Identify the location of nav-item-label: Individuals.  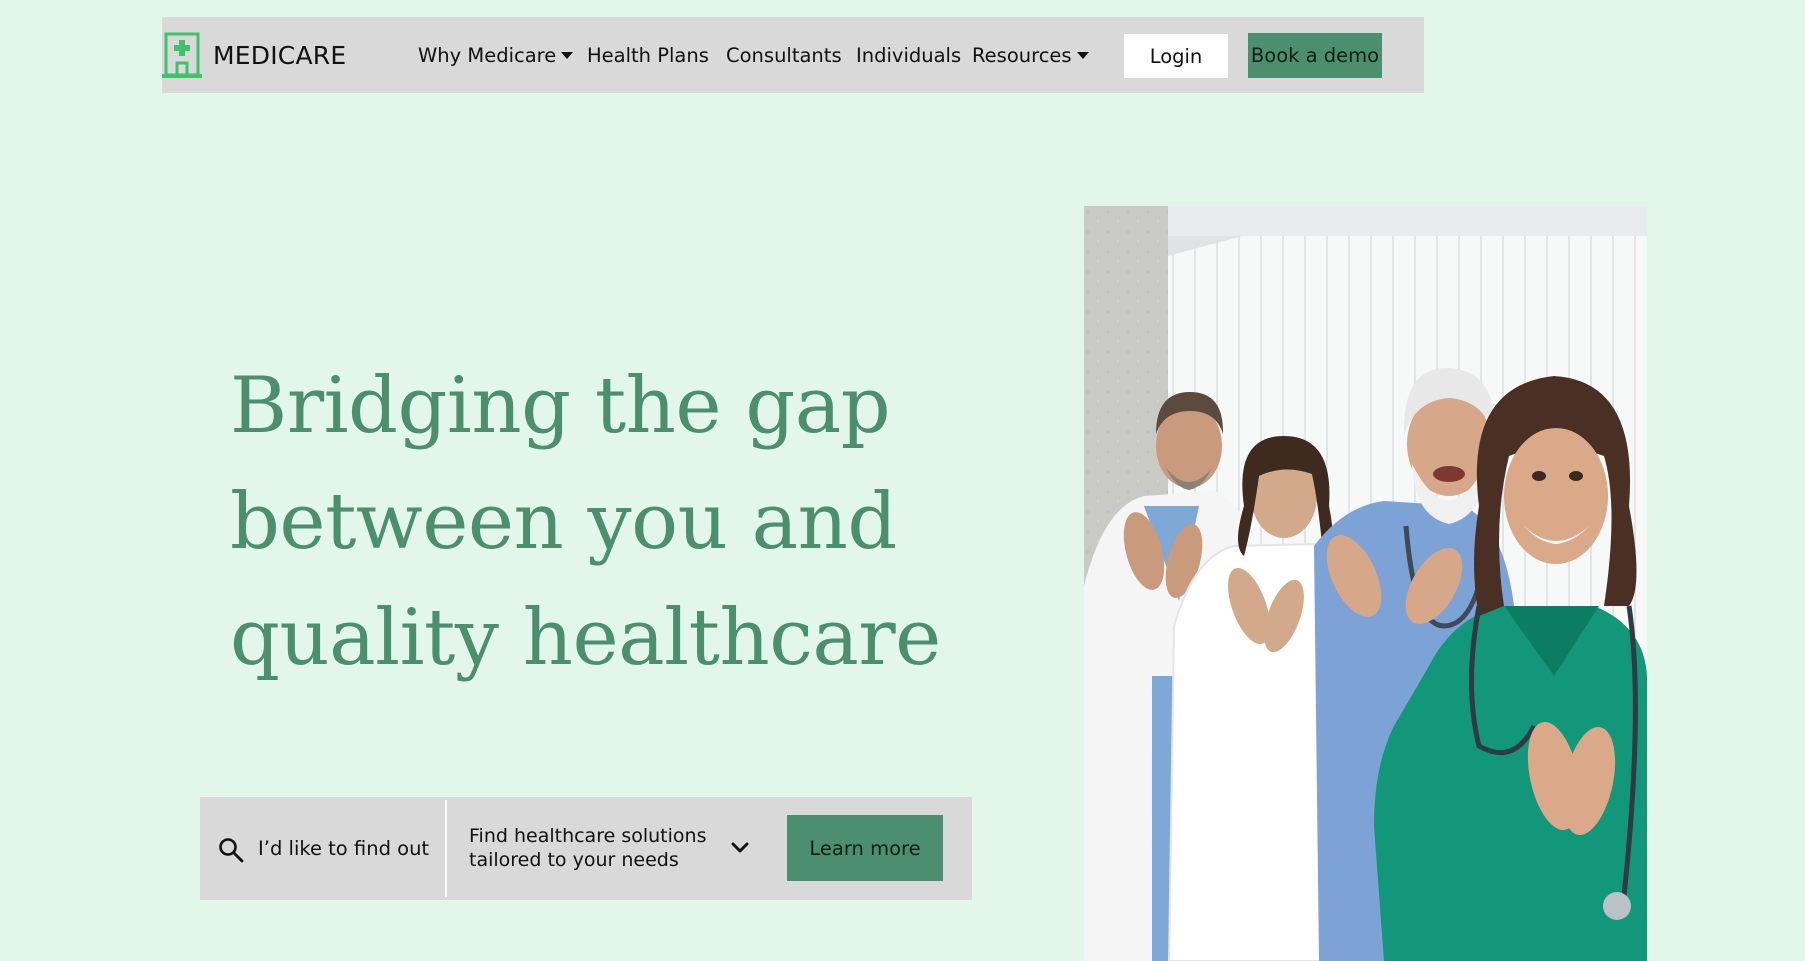
(909, 55).